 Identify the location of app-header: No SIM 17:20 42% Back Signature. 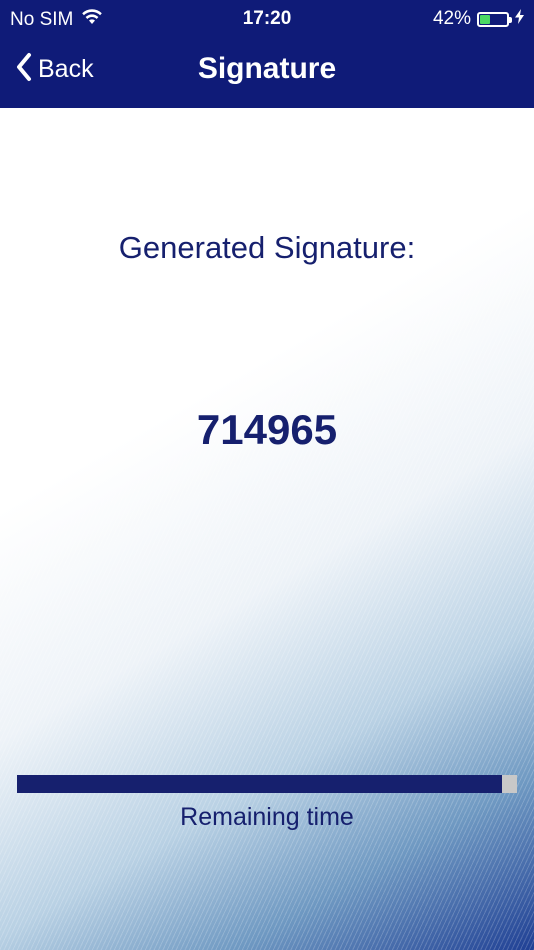
(267, 54).